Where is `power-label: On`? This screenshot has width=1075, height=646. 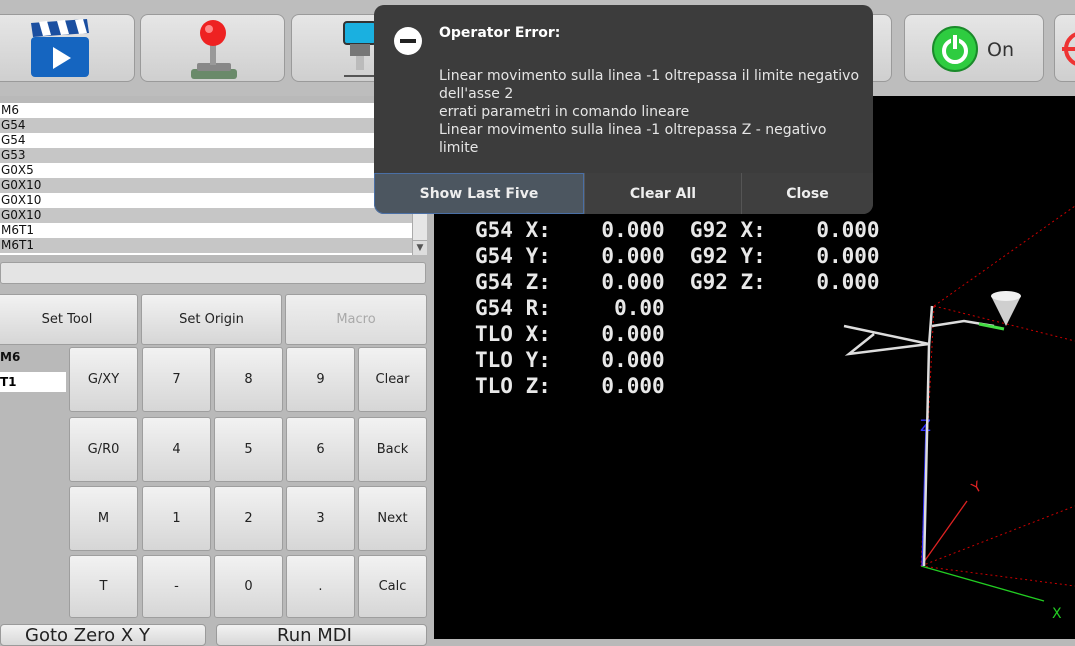
power-label: On is located at coordinates (1000, 50).